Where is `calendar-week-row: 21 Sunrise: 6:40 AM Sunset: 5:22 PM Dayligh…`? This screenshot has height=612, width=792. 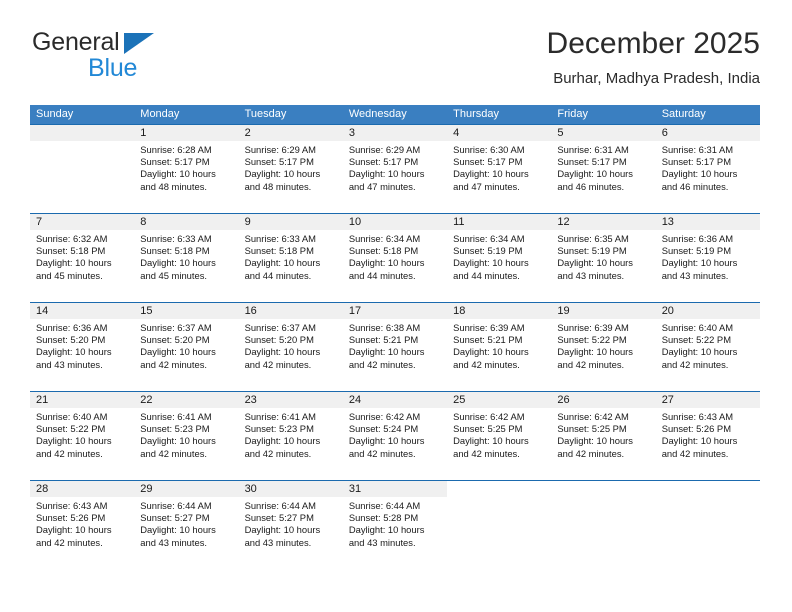
calendar-week-row: 21 Sunrise: 6:40 AM Sunset: 5:22 PM Dayligh… is located at coordinates (395, 435).